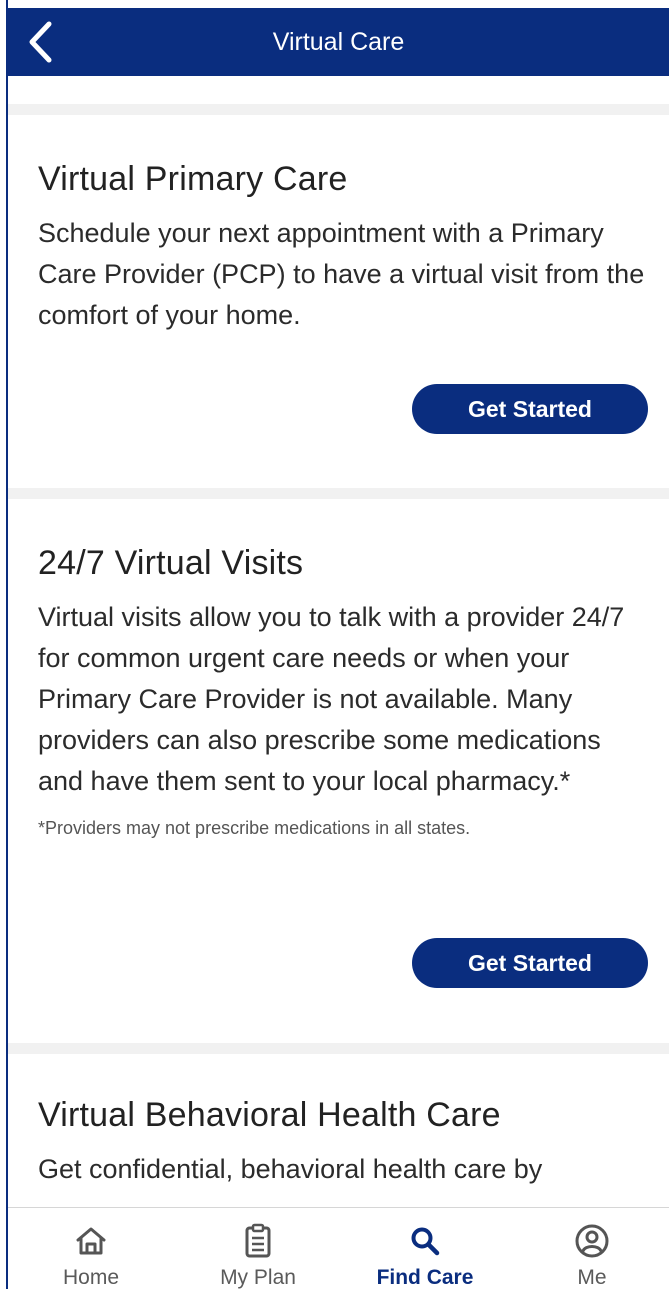 The image size is (669, 1290). I want to click on tab-home: Home, so click(91, 1249).